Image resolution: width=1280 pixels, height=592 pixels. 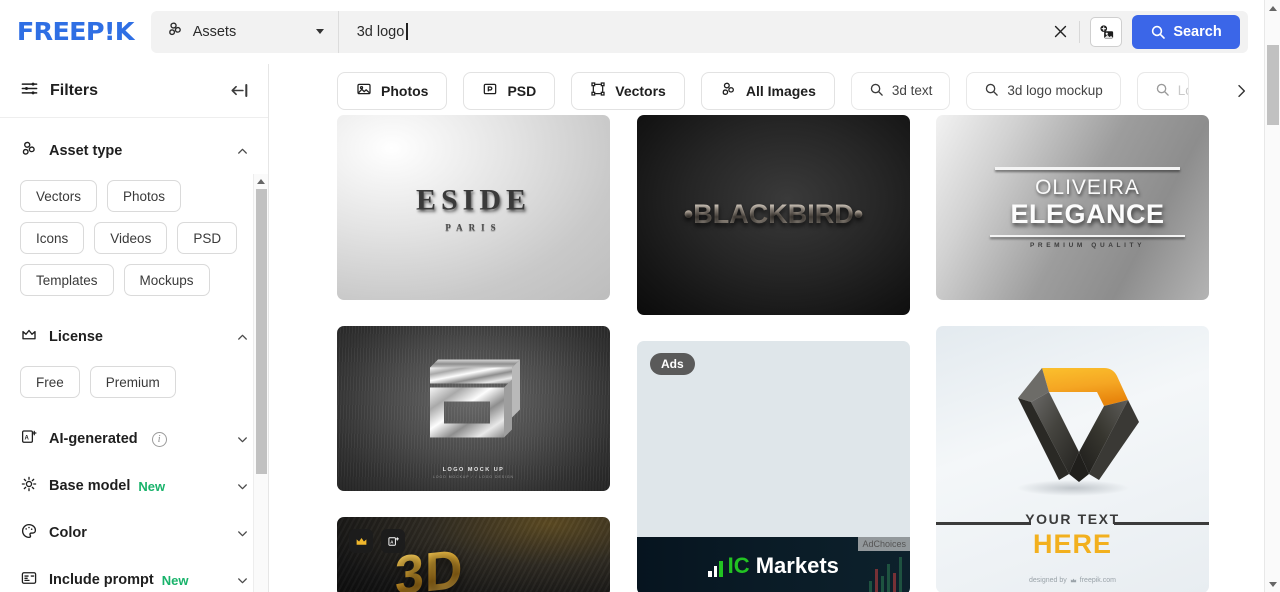 I want to click on chrome-logo-mark, so click(x=474, y=401).